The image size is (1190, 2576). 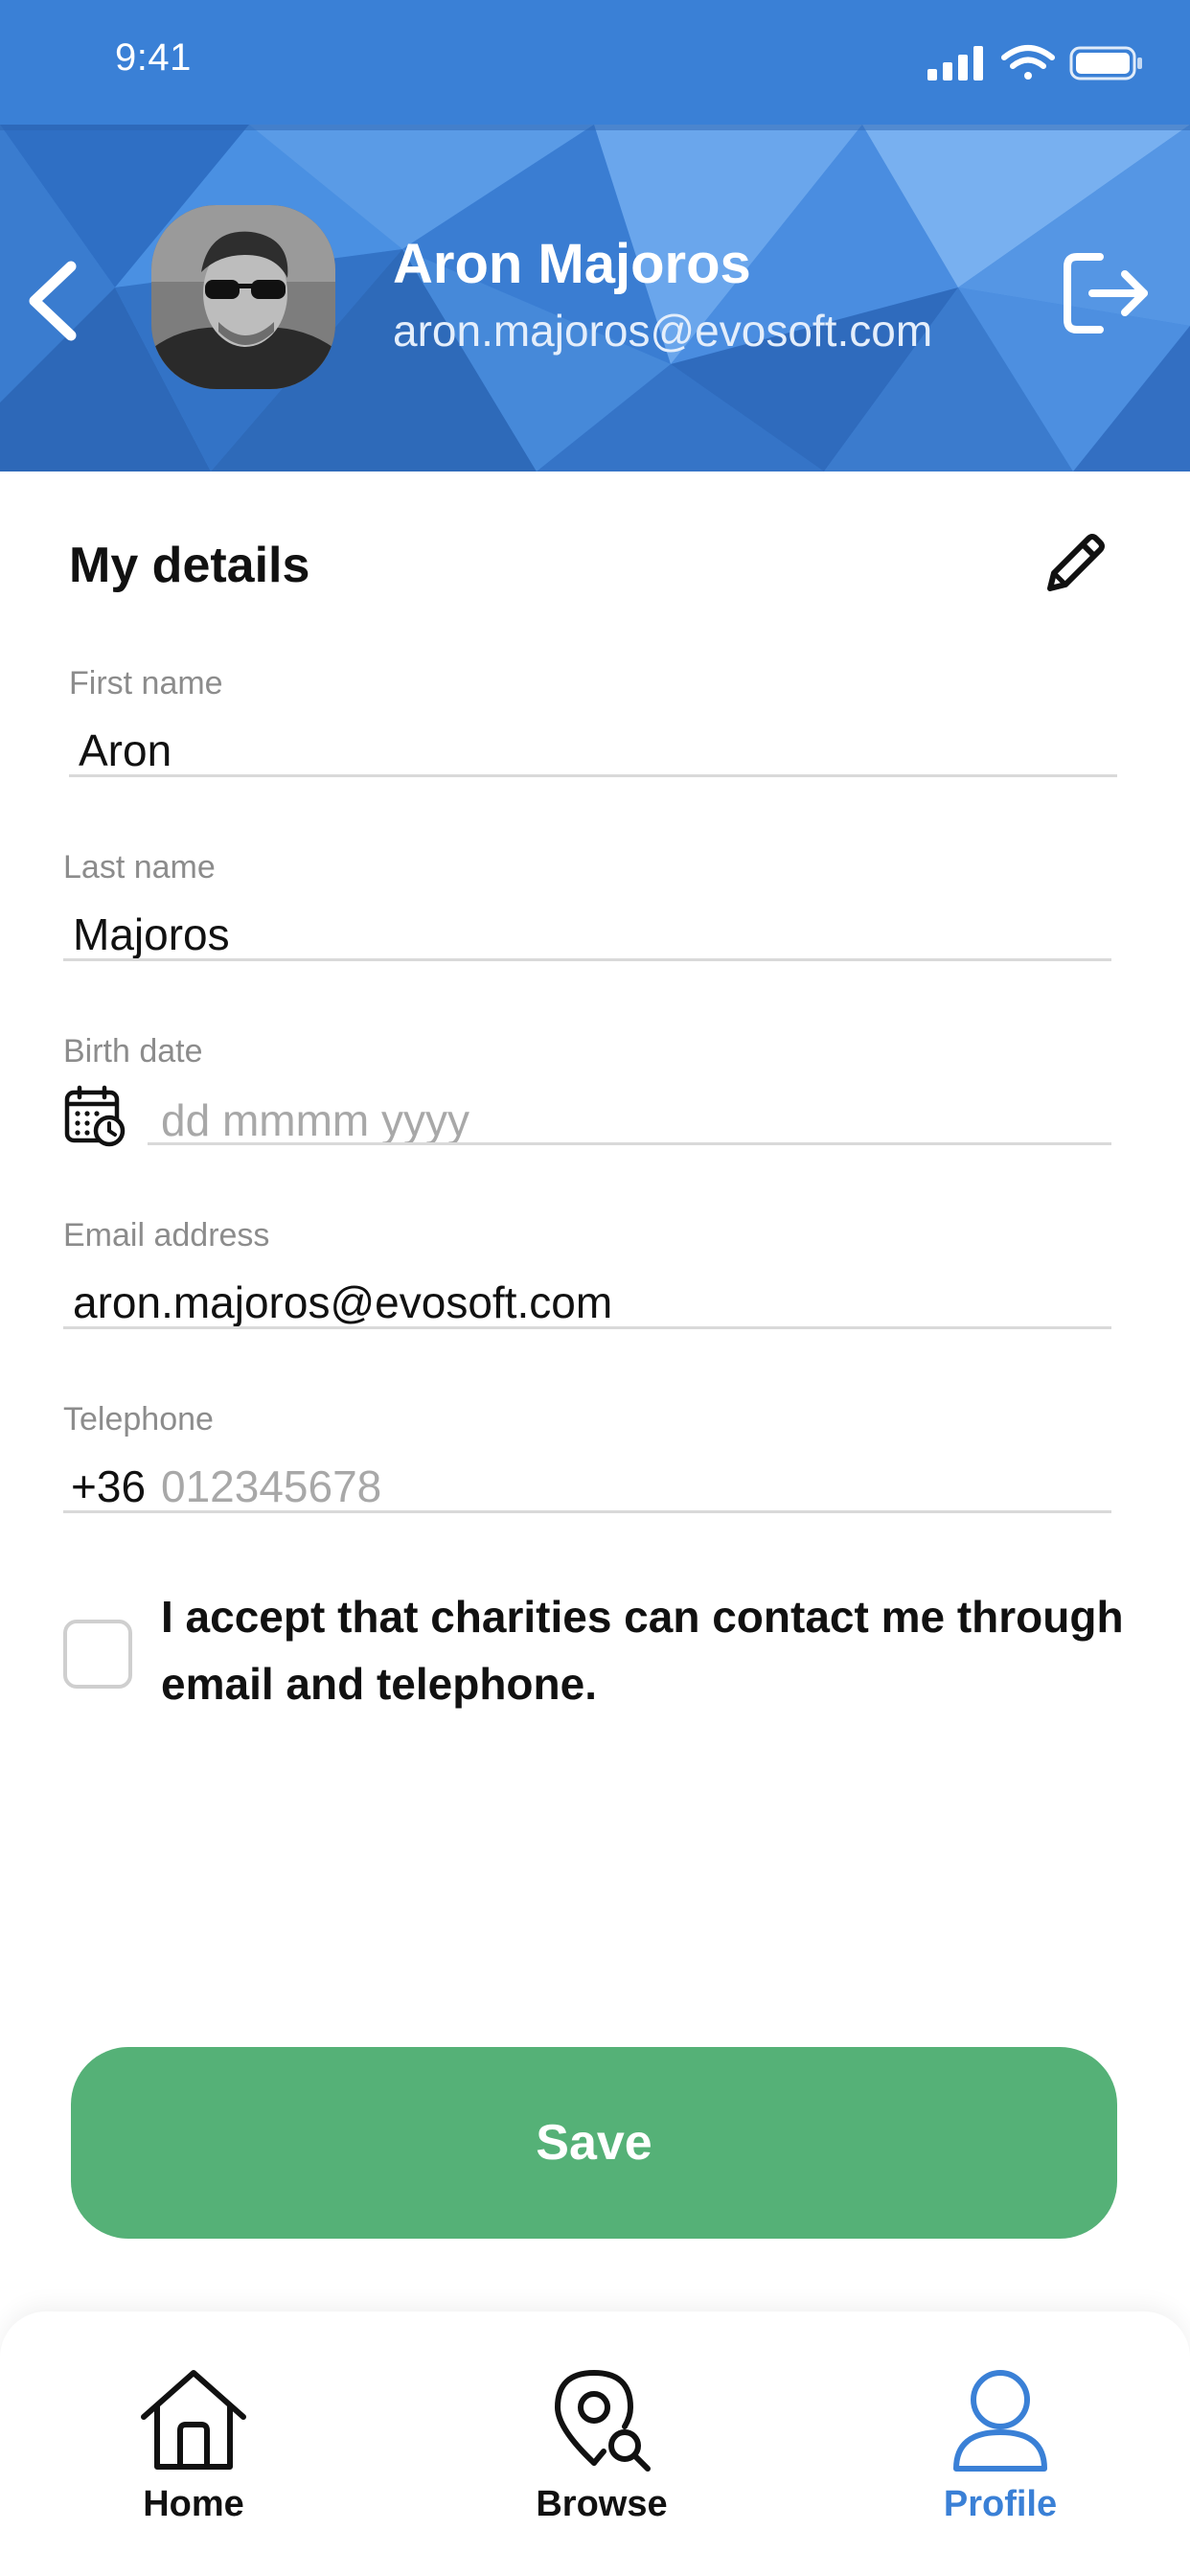 I want to click on telephone-field: 012345678, so click(x=271, y=1486).